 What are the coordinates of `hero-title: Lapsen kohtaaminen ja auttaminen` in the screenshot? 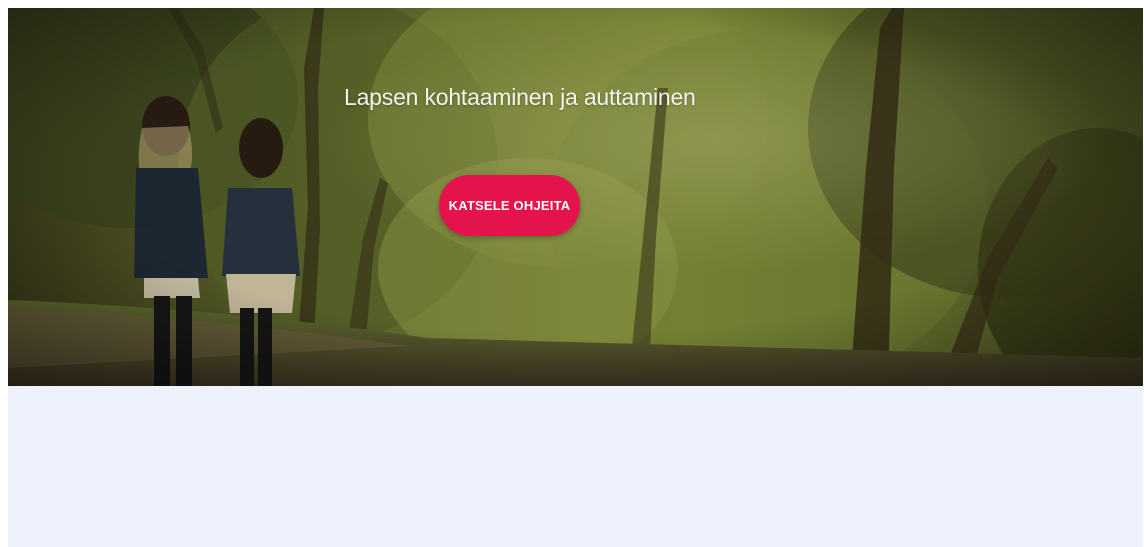 It's located at (520, 97).